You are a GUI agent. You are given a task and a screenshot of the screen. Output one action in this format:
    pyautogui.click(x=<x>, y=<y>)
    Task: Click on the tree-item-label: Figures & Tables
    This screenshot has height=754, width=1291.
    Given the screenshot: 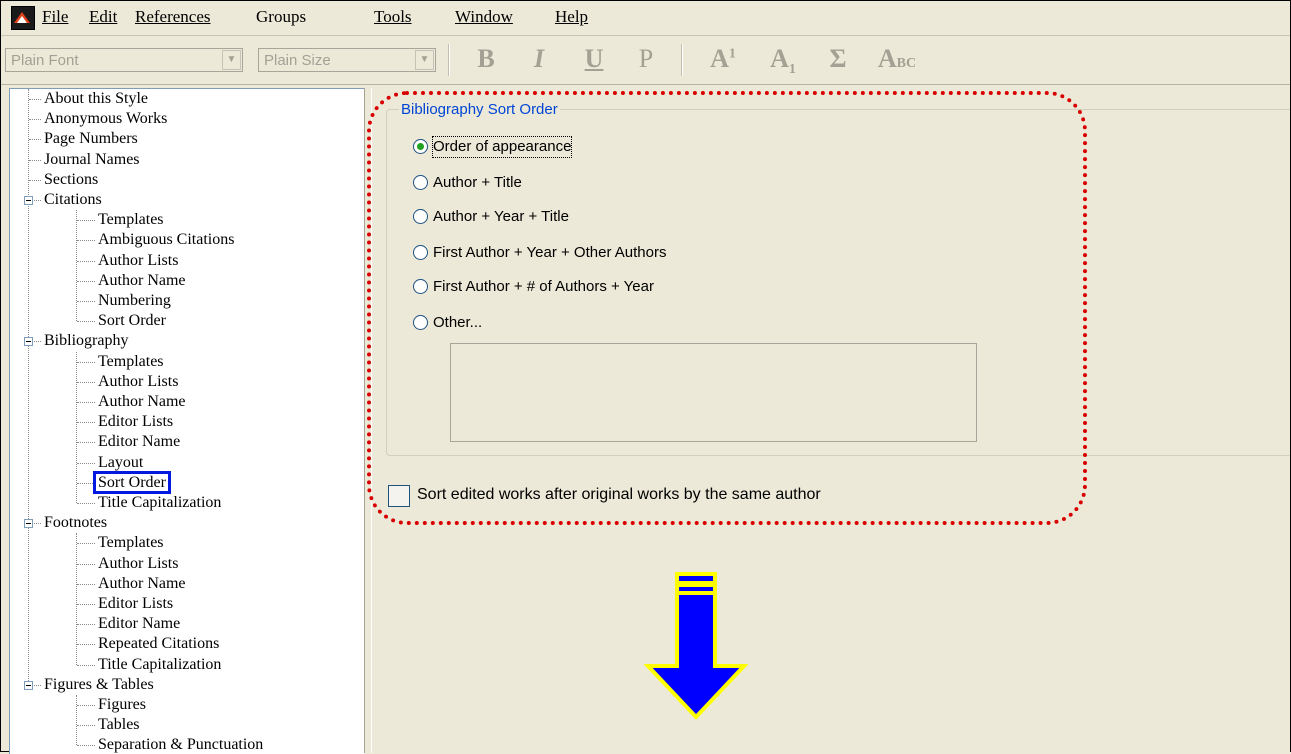 What is the action you would take?
    pyautogui.click(x=99, y=684)
    